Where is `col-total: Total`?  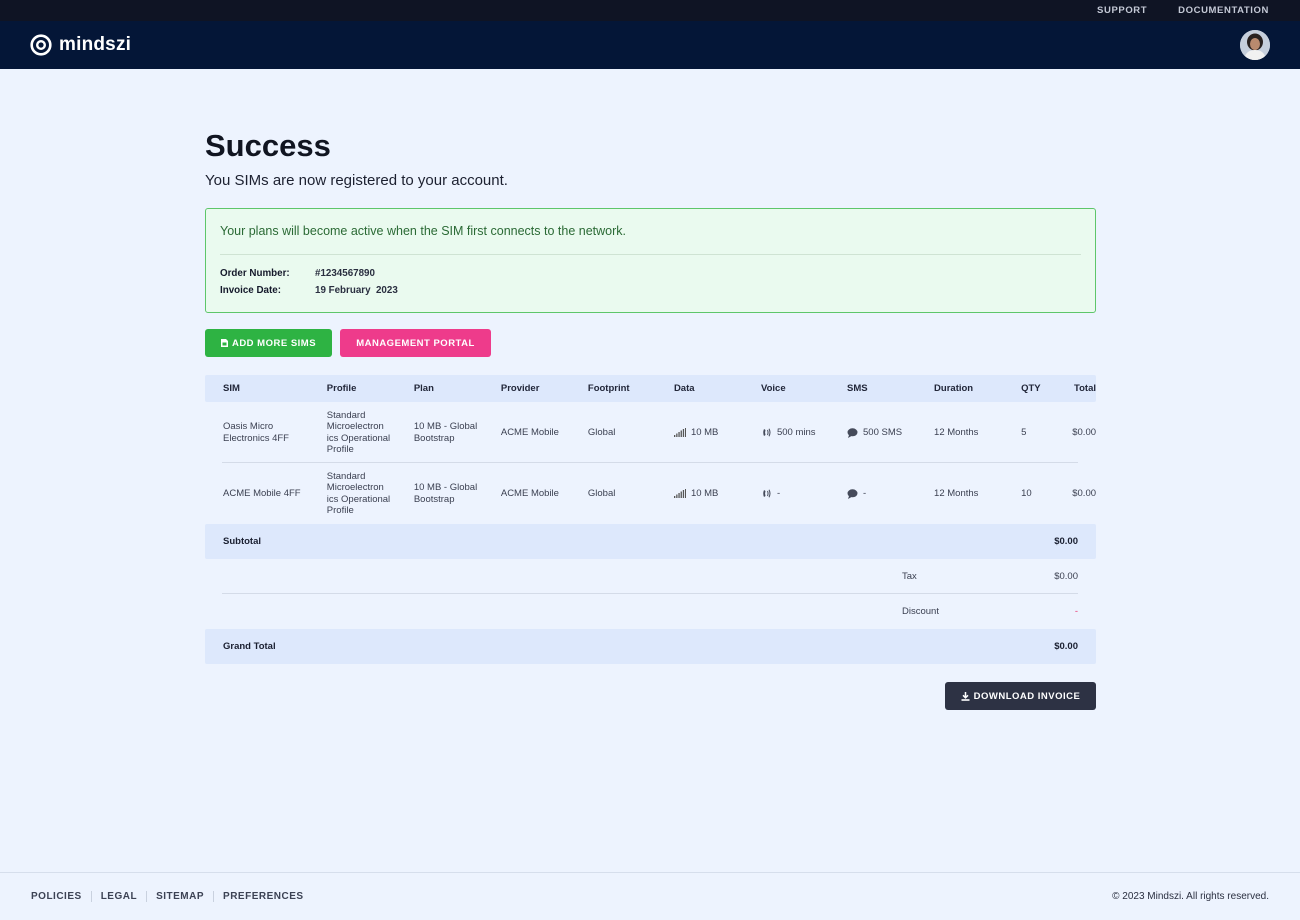 col-total: Total is located at coordinates (1085, 388).